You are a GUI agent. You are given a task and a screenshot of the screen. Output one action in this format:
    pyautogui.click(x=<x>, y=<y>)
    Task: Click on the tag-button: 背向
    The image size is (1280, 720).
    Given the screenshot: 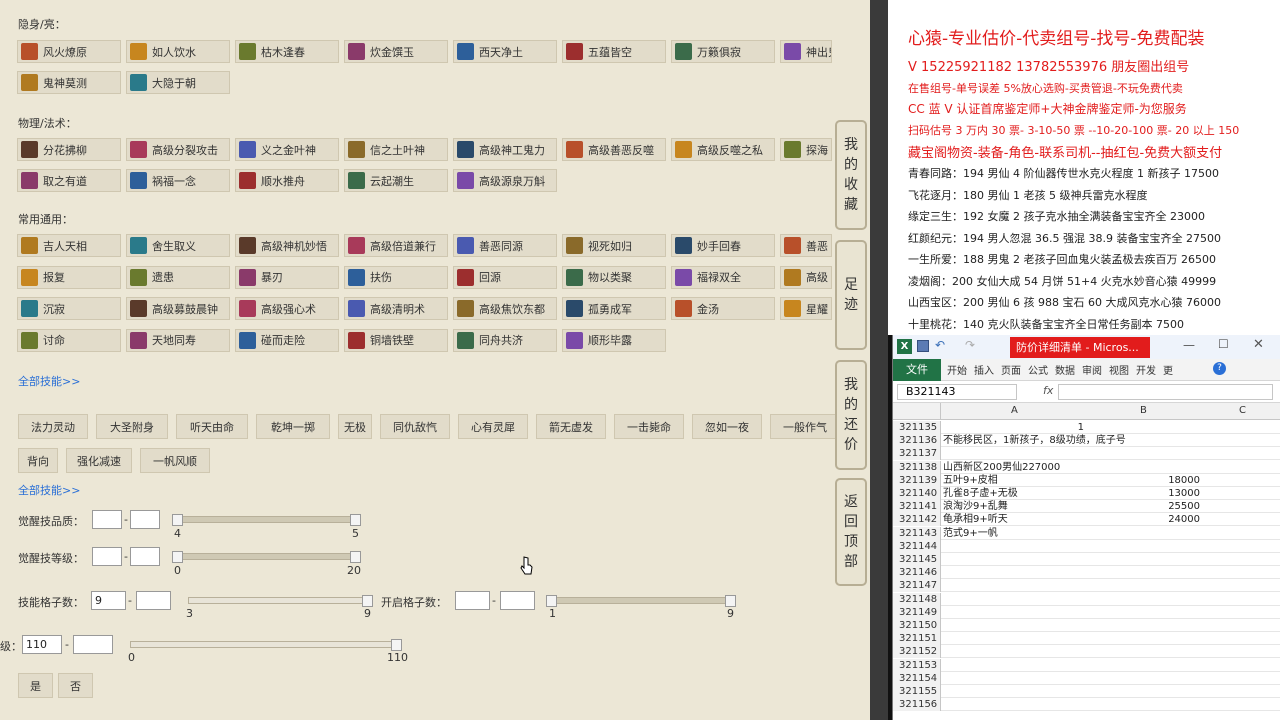 What is the action you would take?
    pyautogui.click(x=38, y=460)
    